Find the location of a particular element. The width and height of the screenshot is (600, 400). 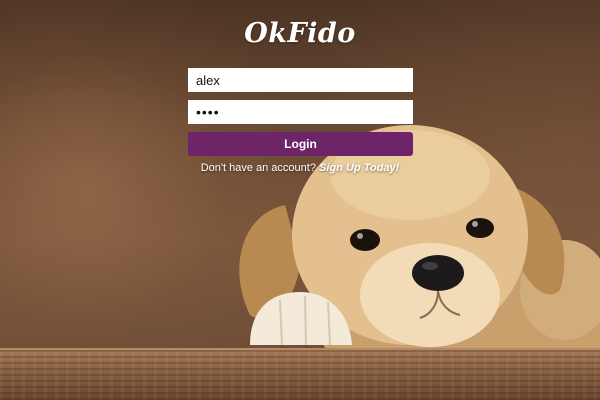

puppy-left-eye is located at coordinates (365, 240).